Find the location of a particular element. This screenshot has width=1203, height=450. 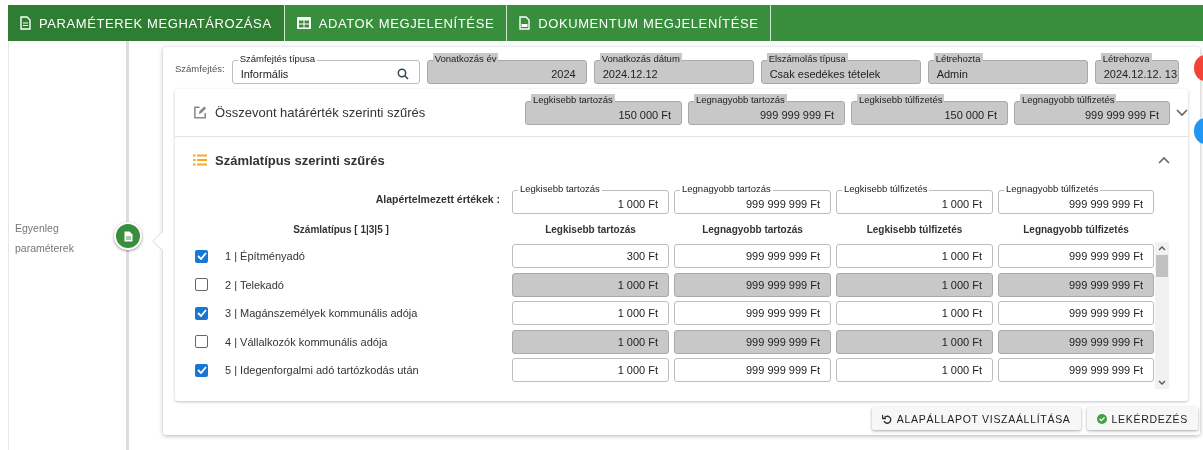

field-label: Számfejtés típusa is located at coordinates (277, 58).